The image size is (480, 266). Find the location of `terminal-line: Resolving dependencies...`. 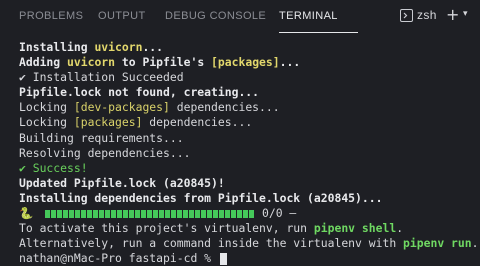

terminal-line: Resolving dependencies... is located at coordinates (105, 152).